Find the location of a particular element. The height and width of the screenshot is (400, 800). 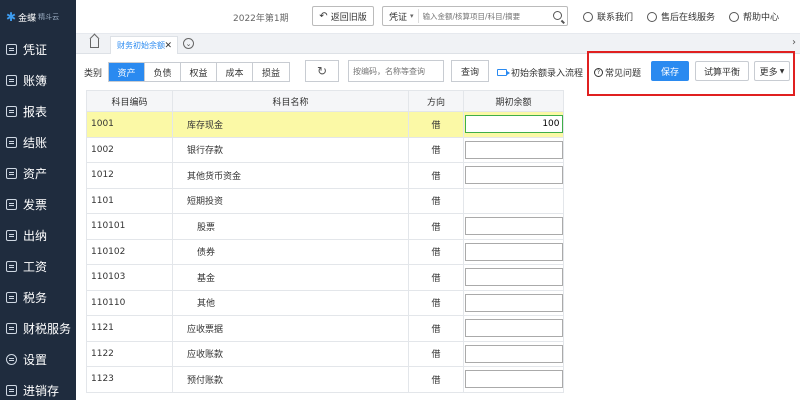

table-row: 1001 库存现金借 is located at coordinates (325, 125).